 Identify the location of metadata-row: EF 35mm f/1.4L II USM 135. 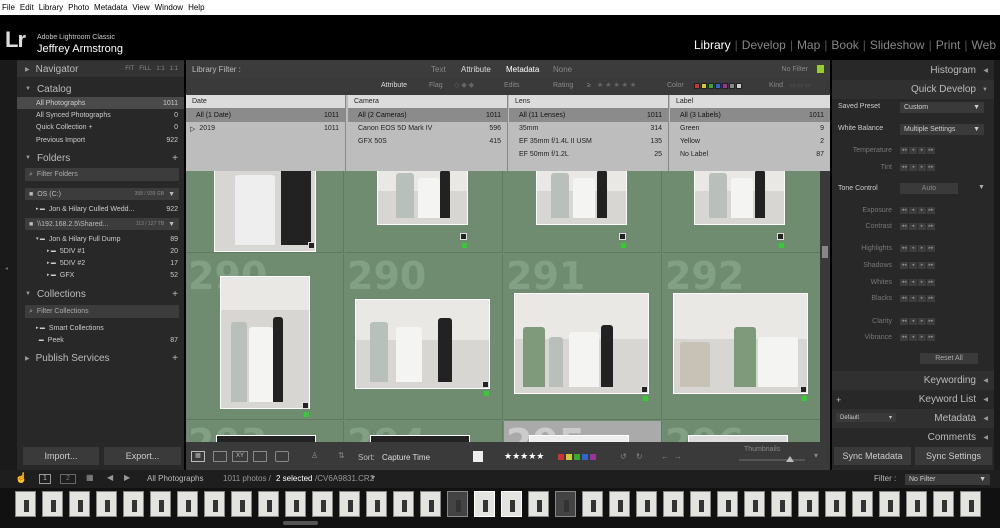
(588, 141).